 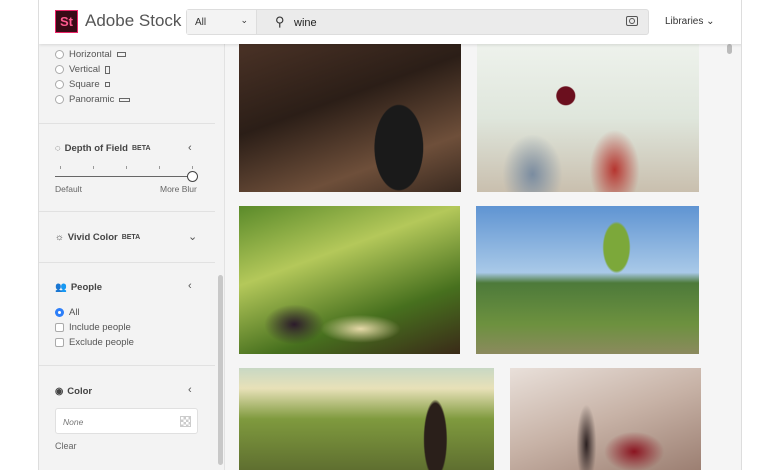 What do you see at coordinates (192, 176) in the screenshot?
I see `slider-handle` at bounding box center [192, 176].